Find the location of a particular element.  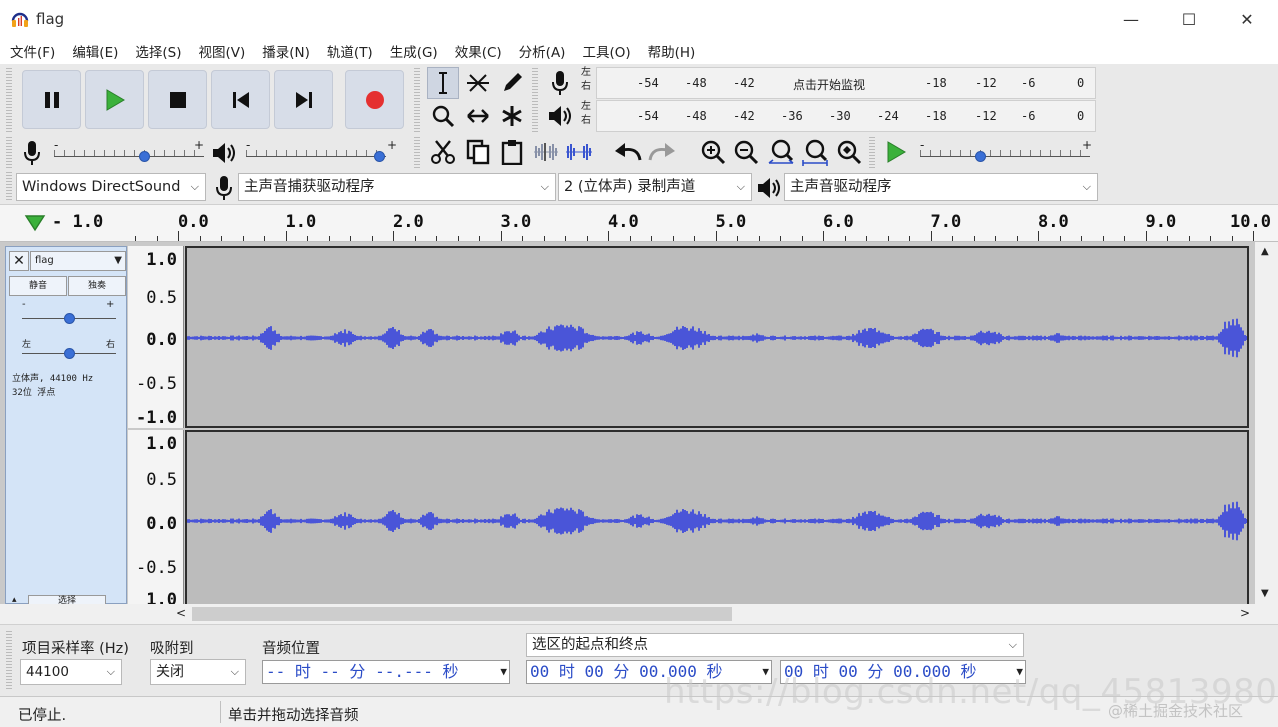

menu-tracks: 轨道(T) is located at coordinates (350, 51).